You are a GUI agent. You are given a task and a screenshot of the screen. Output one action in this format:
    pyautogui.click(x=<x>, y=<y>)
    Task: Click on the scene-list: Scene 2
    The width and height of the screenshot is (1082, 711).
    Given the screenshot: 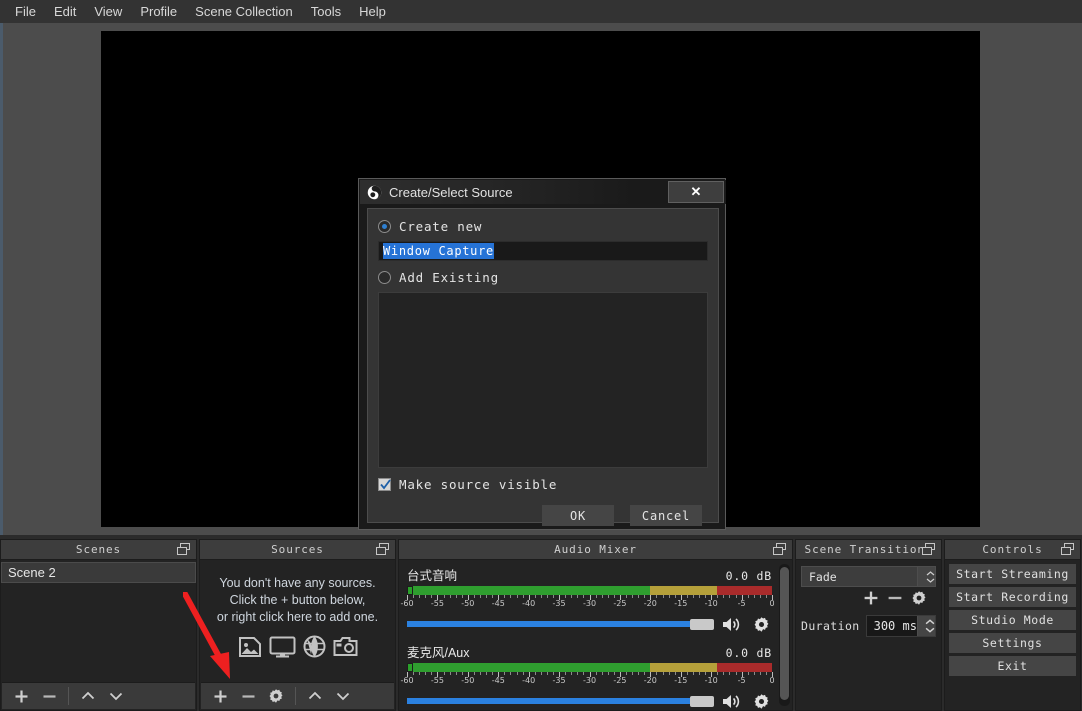 What is the action you would take?
    pyautogui.click(x=98, y=572)
    